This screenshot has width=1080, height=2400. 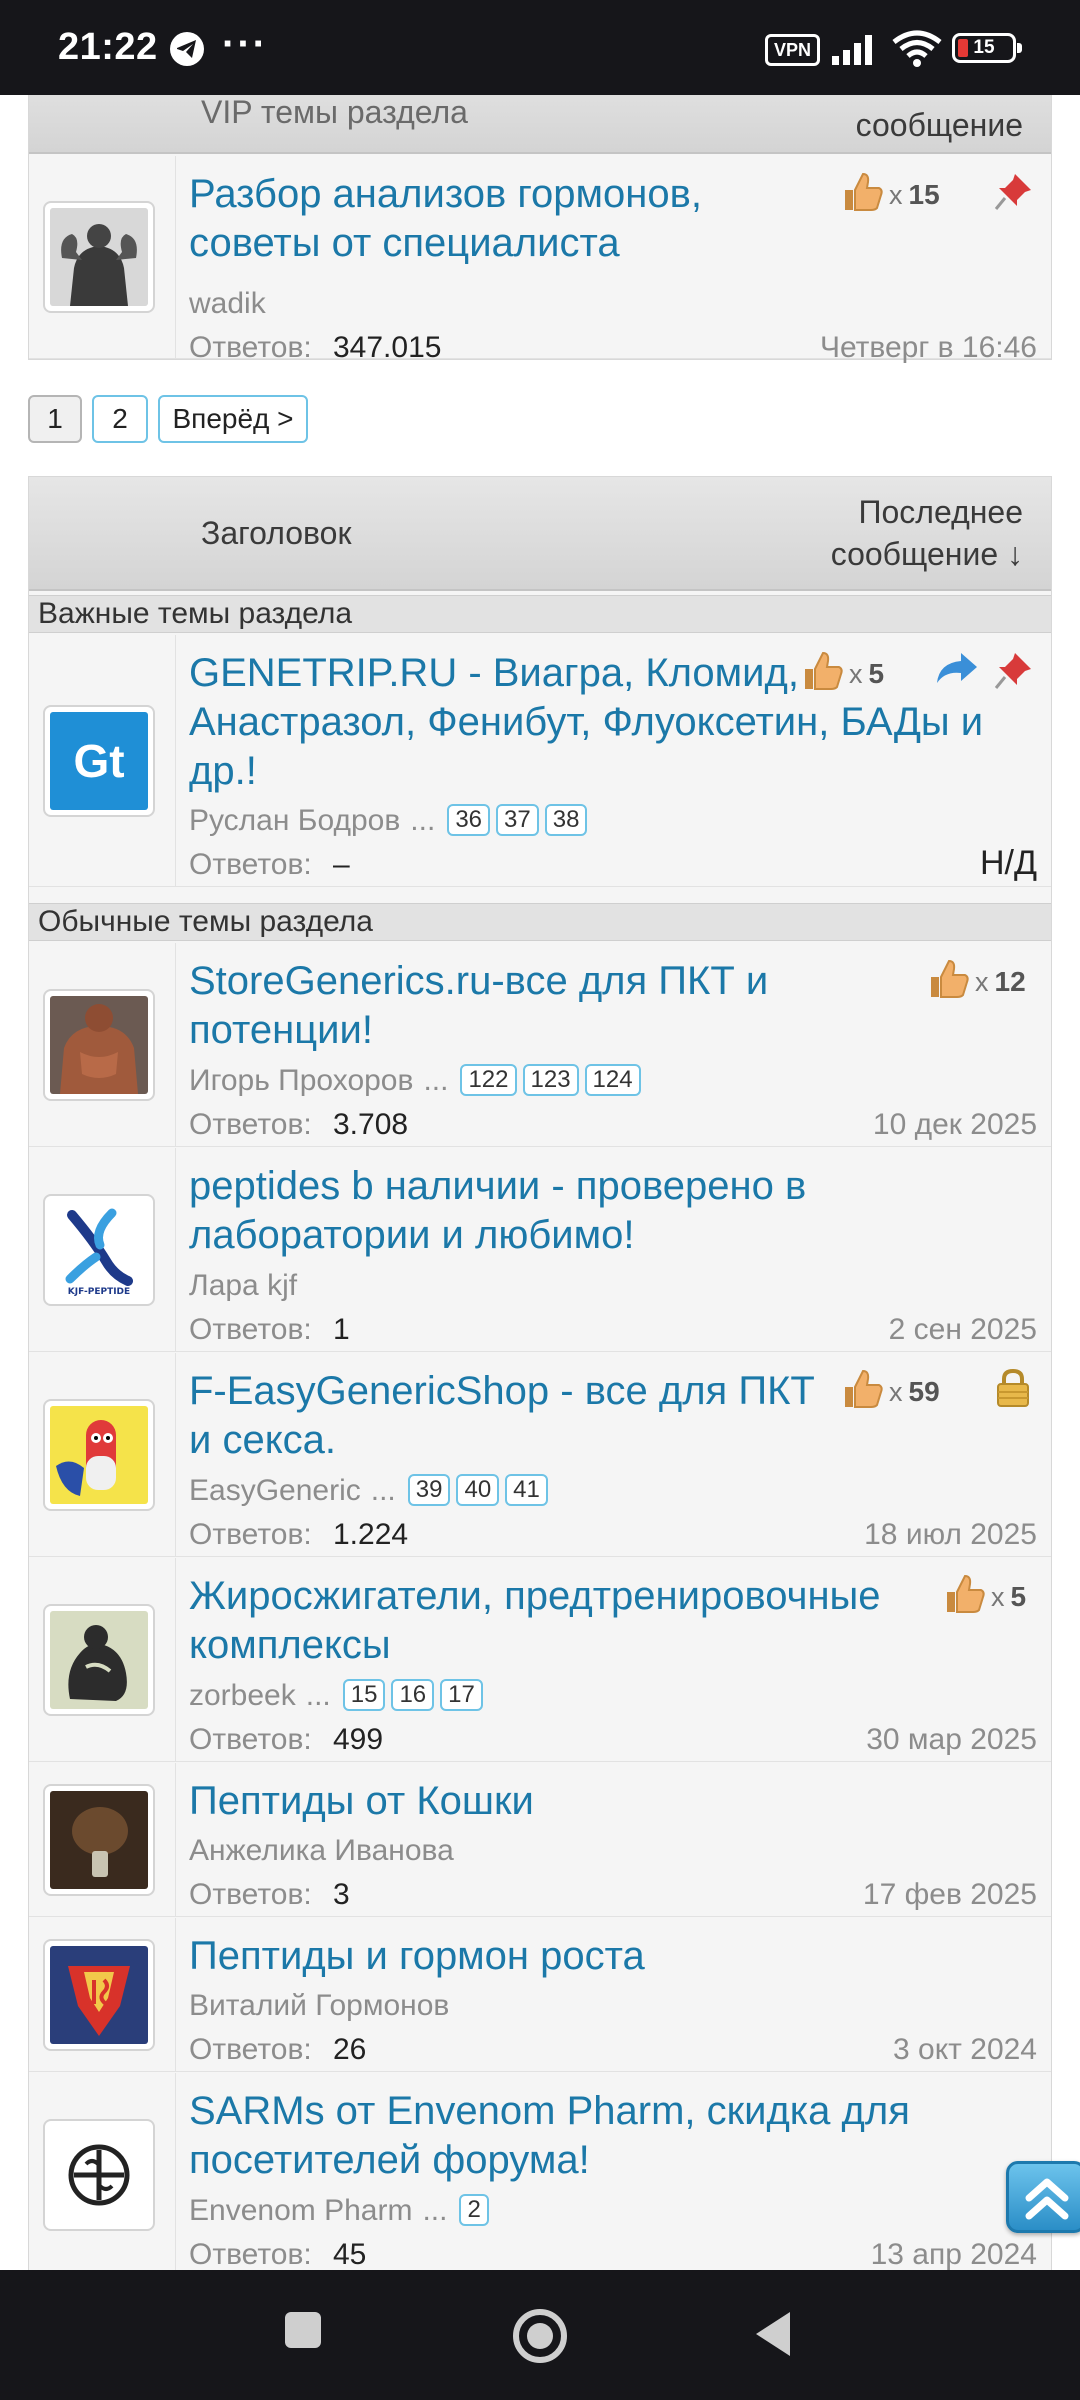 I want to click on thread-author: Виталий Гормонов, so click(x=319, y=2006).